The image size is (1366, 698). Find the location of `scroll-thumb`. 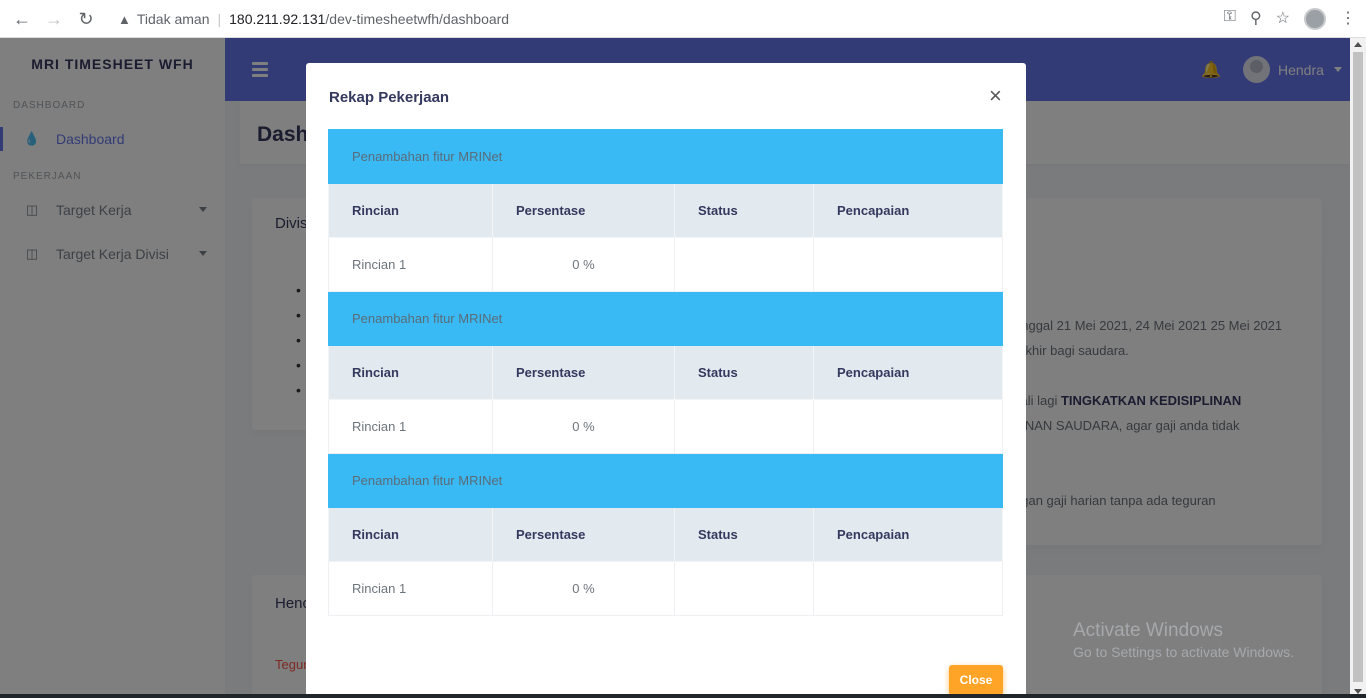

scroll-thumb is located at coordinates (1358, 367).